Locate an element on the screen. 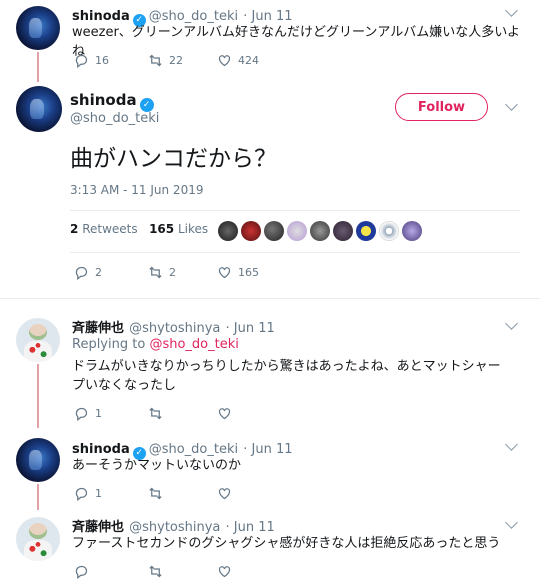  reply-button: 2 is located at coordinates (88, 272).